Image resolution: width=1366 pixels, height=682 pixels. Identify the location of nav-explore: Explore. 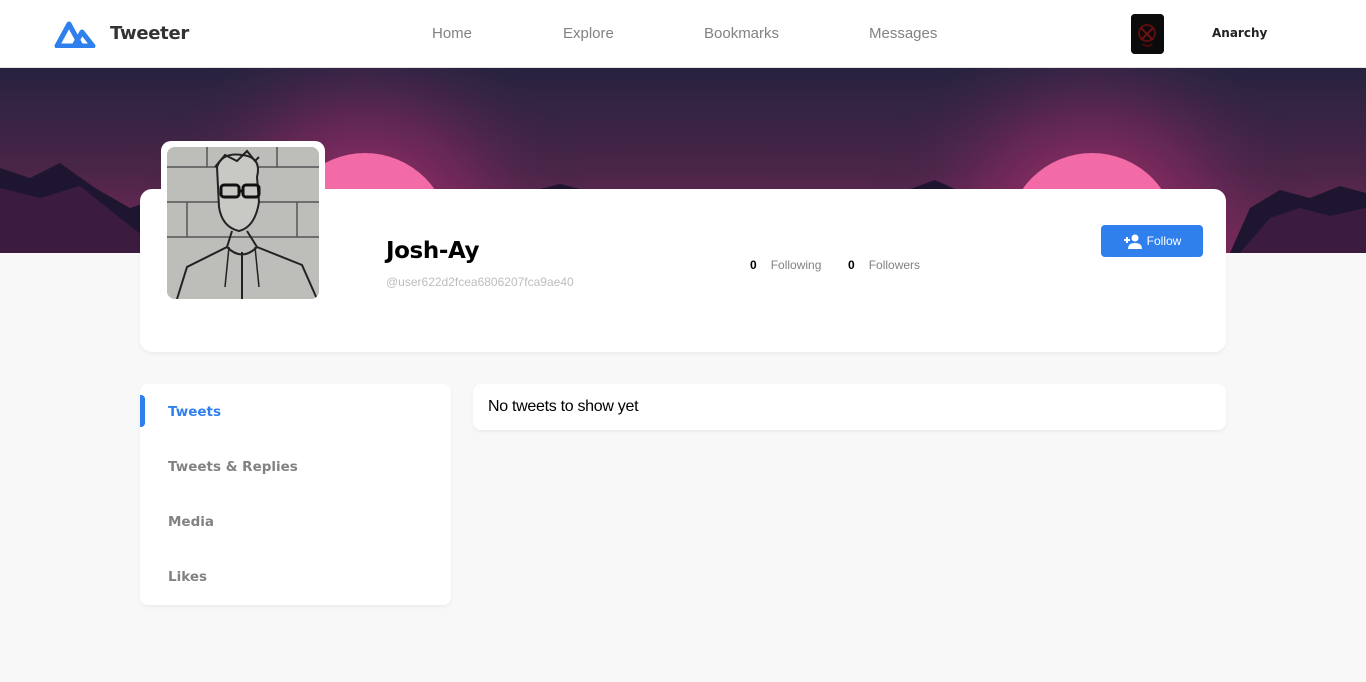
(588, 33).